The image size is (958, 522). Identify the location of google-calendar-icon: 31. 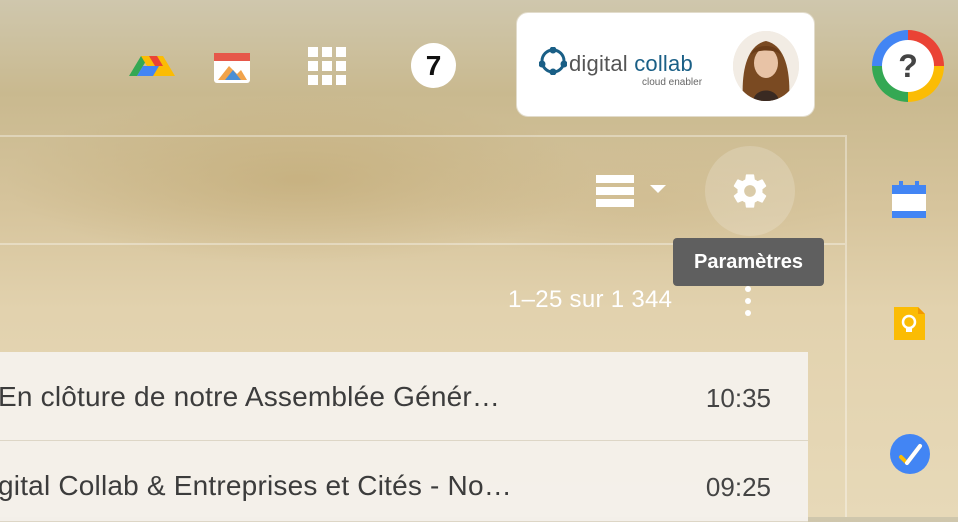
(909, 200).